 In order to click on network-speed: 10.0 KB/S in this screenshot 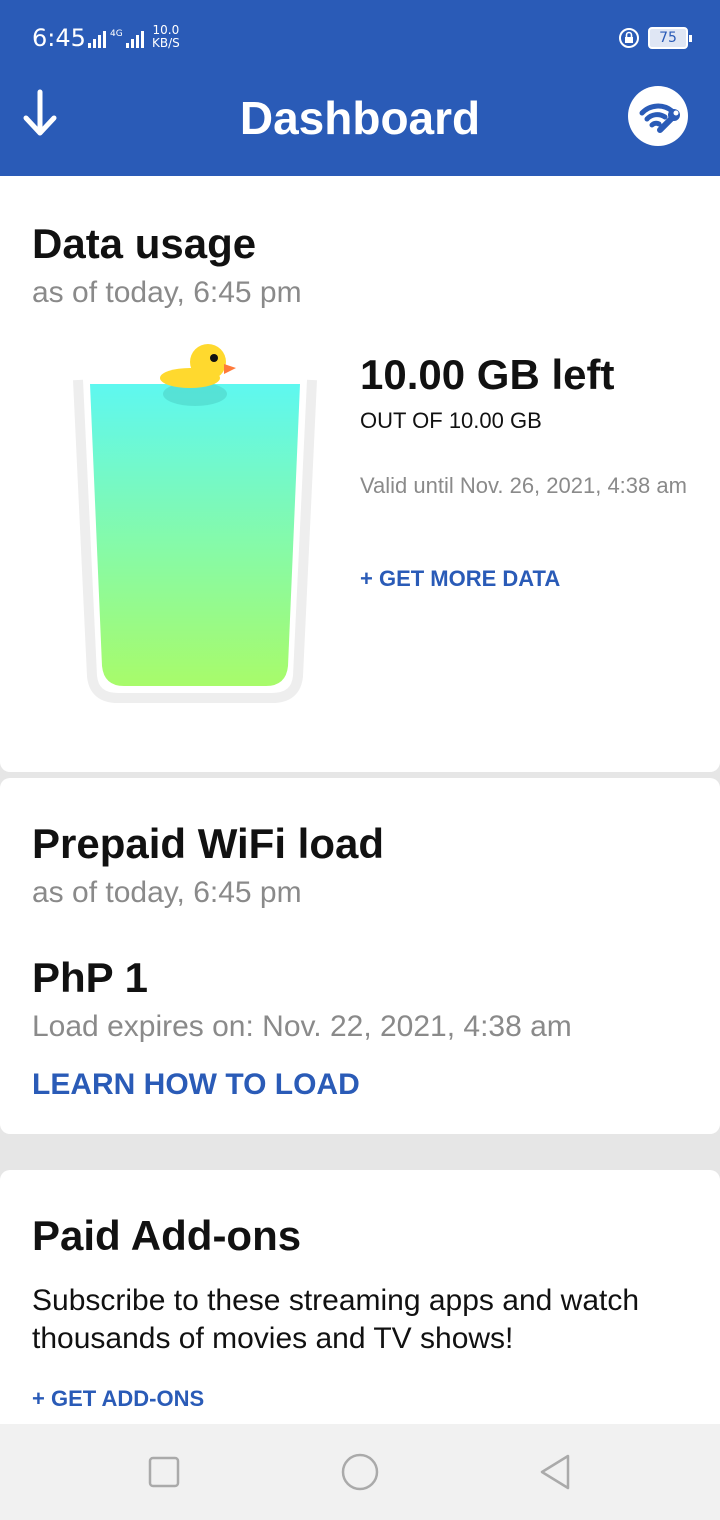, I will do `click(166, 37)`.